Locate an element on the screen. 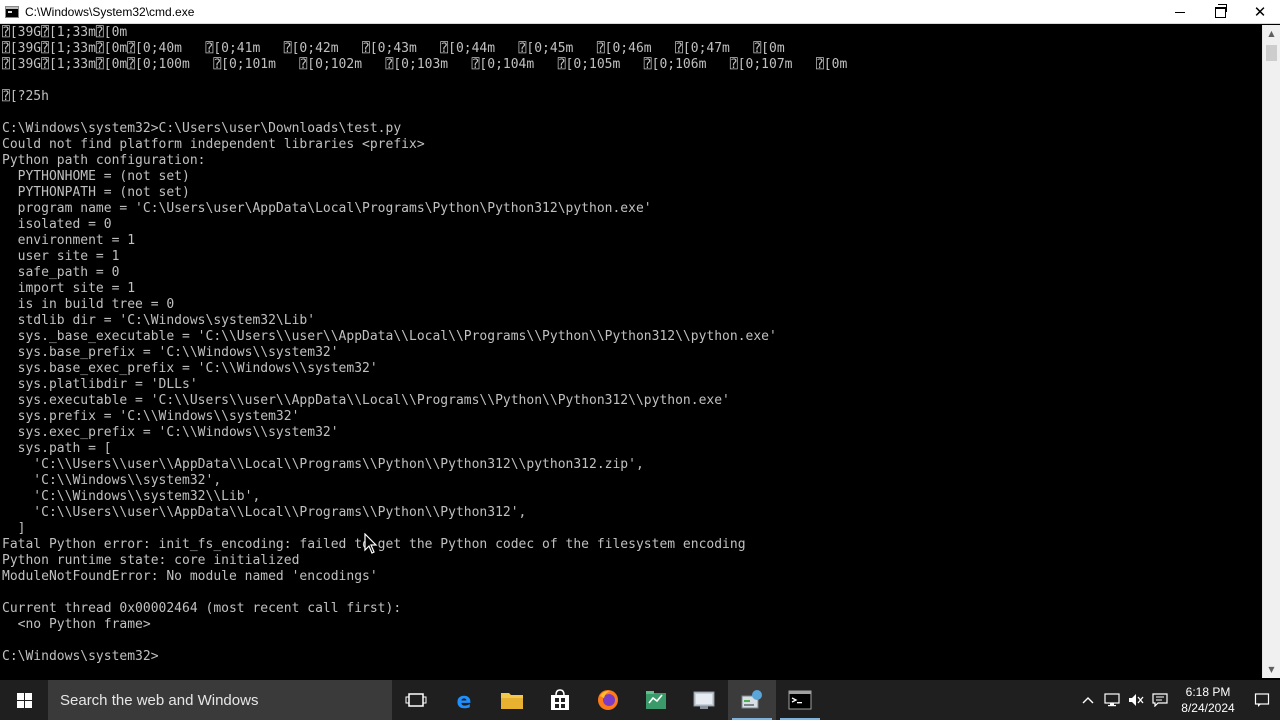  taskbar-network-tool is located at coordinates (704, 700).